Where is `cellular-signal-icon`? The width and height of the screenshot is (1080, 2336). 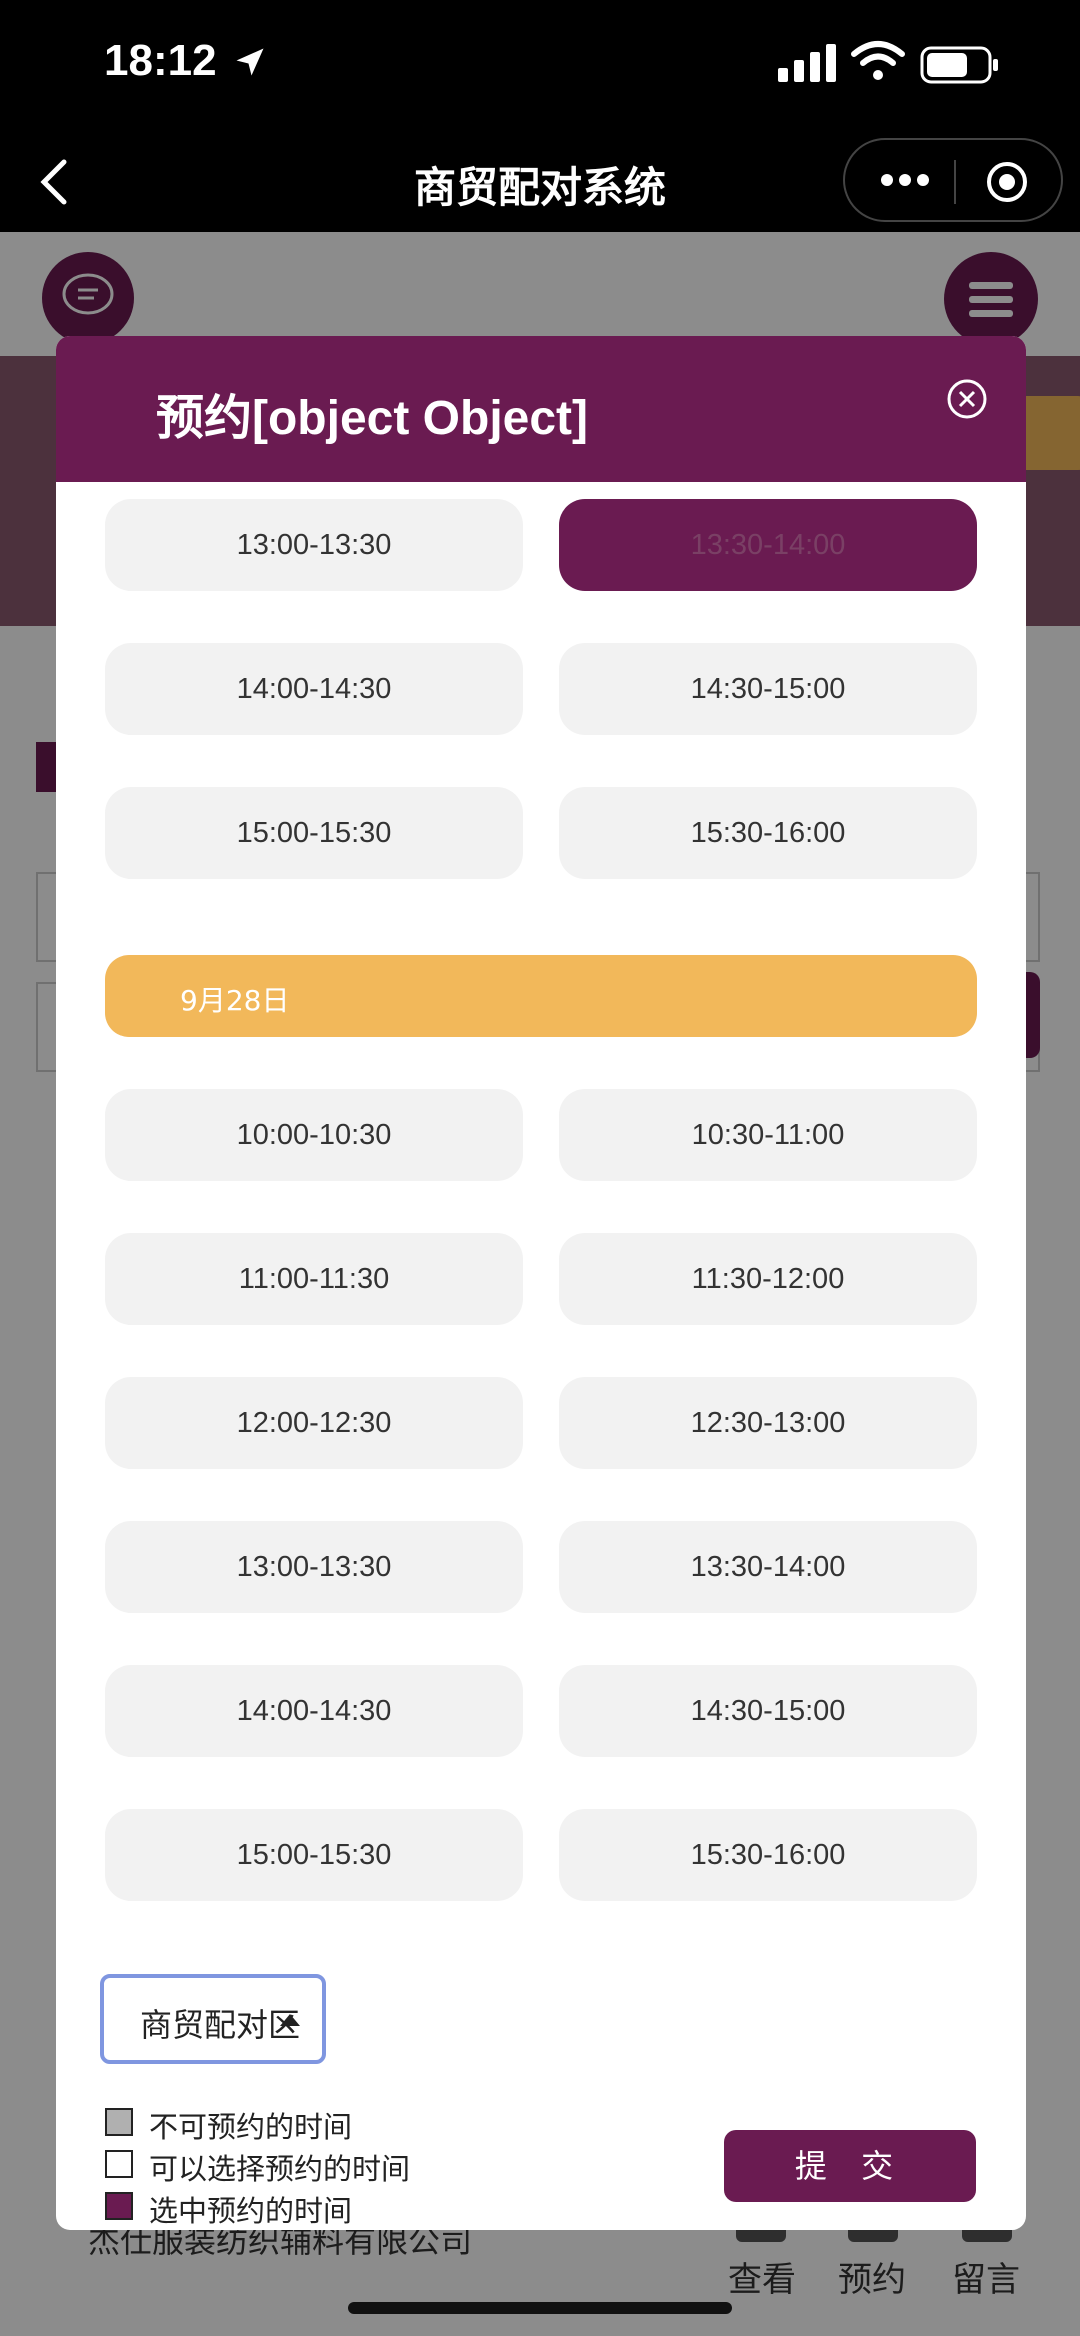
cellular-signal-icon is located at coordinates (807, 63).